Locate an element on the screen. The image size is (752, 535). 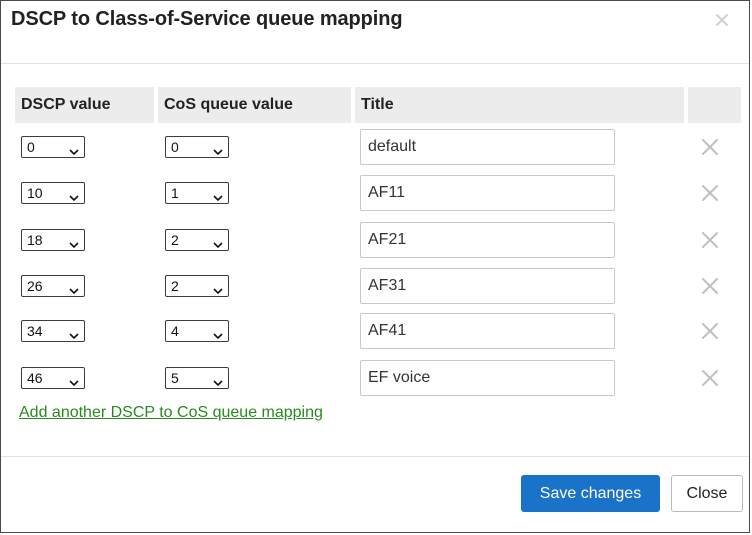
column-header-actions is located at coordinates (714, 105).